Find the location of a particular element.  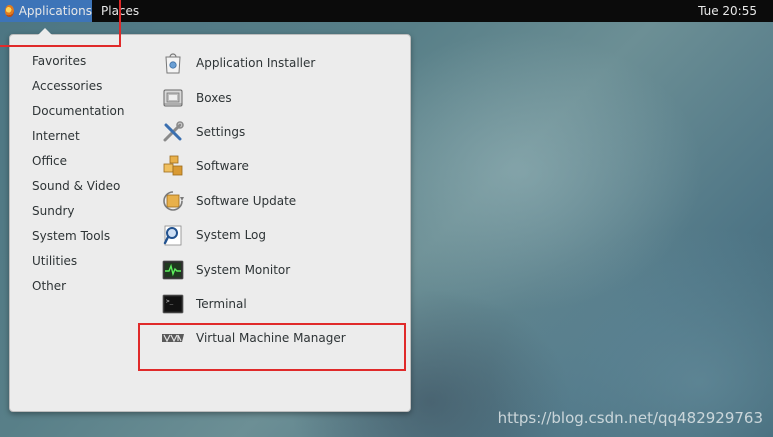

category-accessories: Accessories is located at coordinates (87, 86).